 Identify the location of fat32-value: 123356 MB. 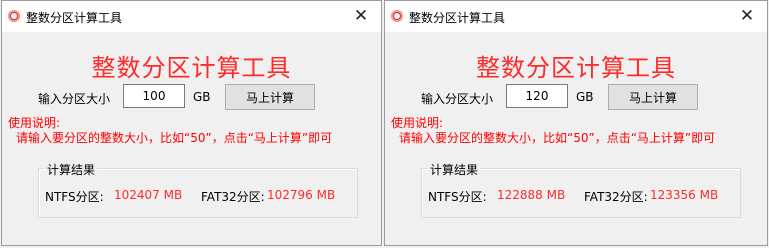
(684, 195).